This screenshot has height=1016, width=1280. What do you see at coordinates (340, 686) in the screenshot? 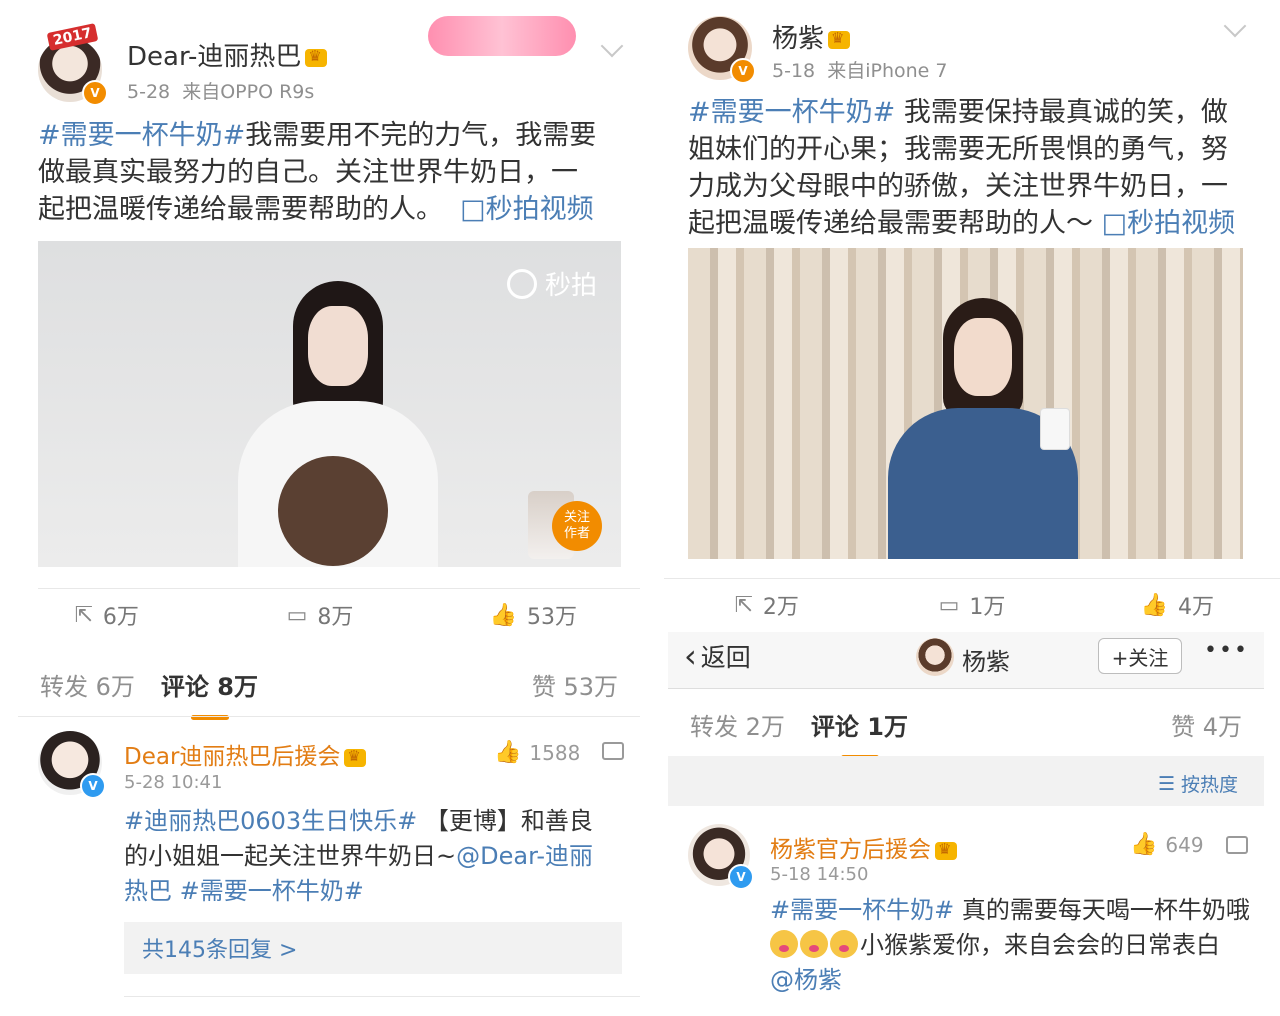
I see `comment-tabs: 转发 6万 评论 8万 赞 53万` at bounding box center [340, 686].